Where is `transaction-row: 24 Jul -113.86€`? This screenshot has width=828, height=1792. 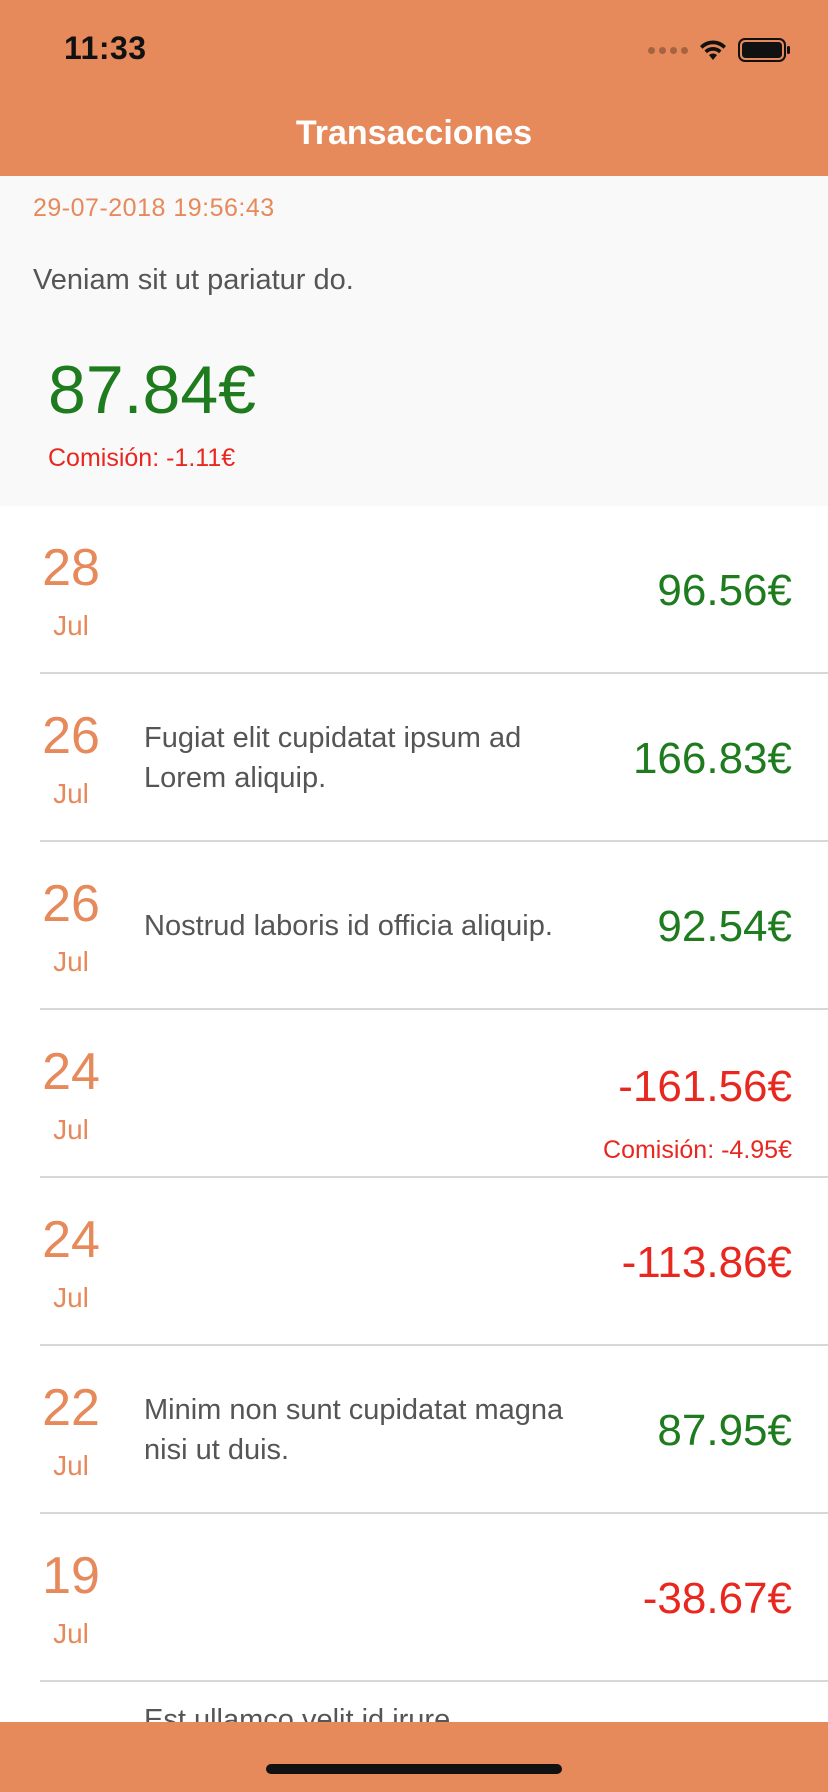 transaction-row: 24 Jul -113.86€ is located at coordinates (414, 1262).